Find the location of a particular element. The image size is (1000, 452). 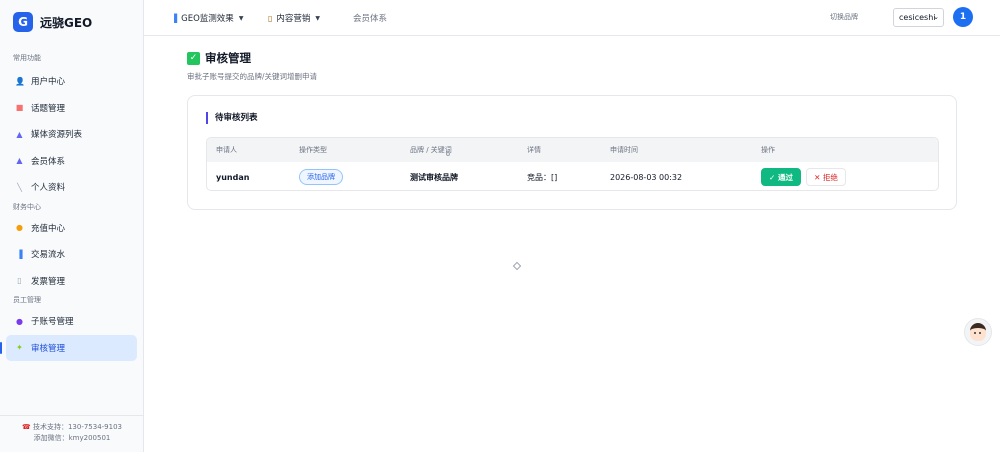

support-phone: 技术支持：130-7534-9103 is located at coordinates (77, 427).